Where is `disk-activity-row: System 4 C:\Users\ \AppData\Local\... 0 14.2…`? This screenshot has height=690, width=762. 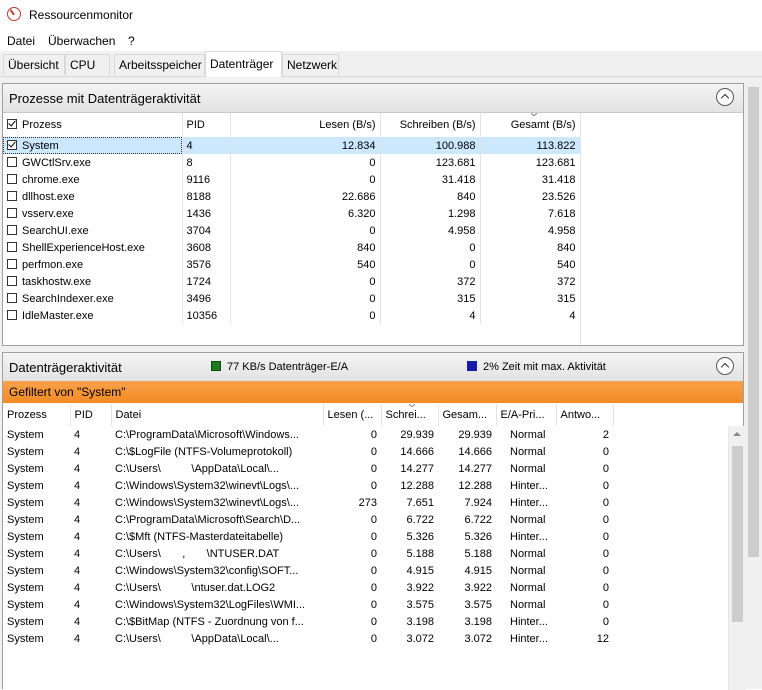 disk-activity-row: System 4 C:\Users\ \AppData\Local\... 0 14.2… is located at coordinates (308, 468).